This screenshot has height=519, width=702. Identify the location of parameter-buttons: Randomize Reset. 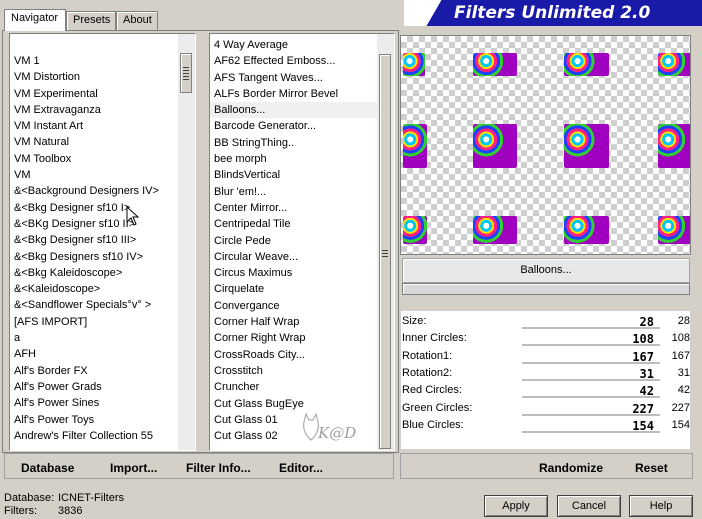
(546, 466).